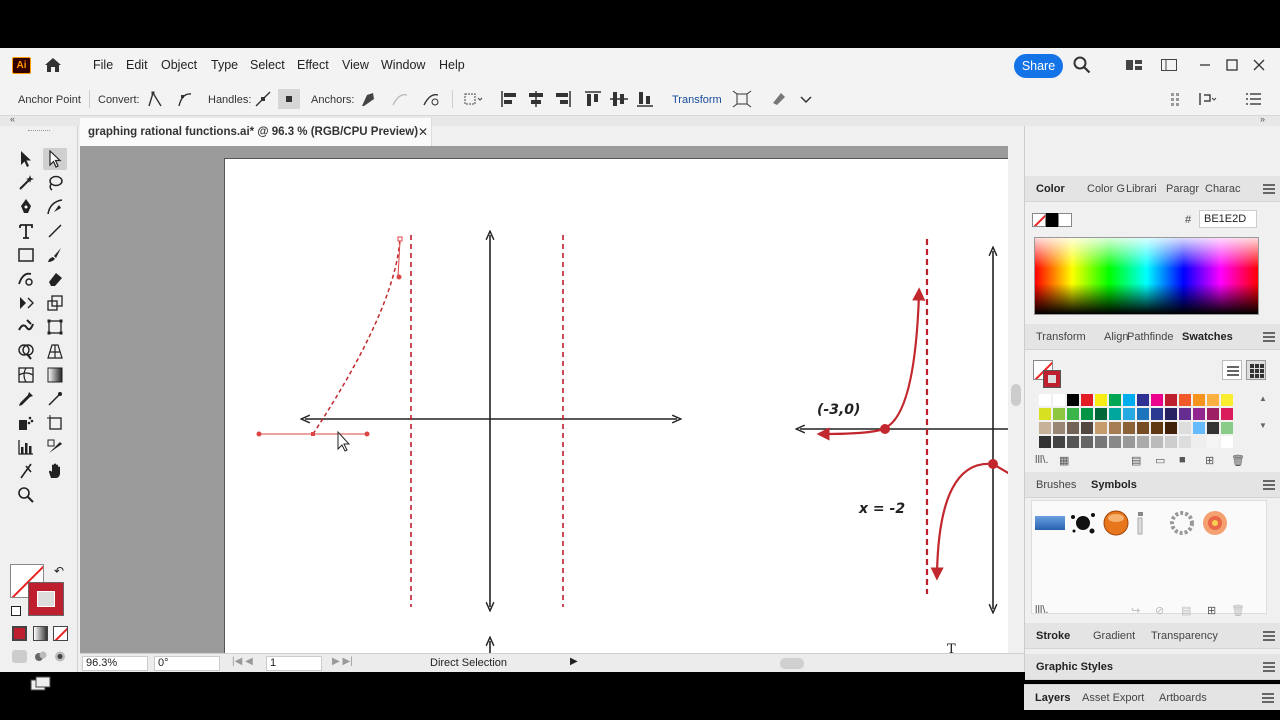 The height and width of the screenshot is (720, 1280). What do you see at coordinates (46, 599) in the screenshot?
I see `stroke-swatch` at bounding box center [46, 599].